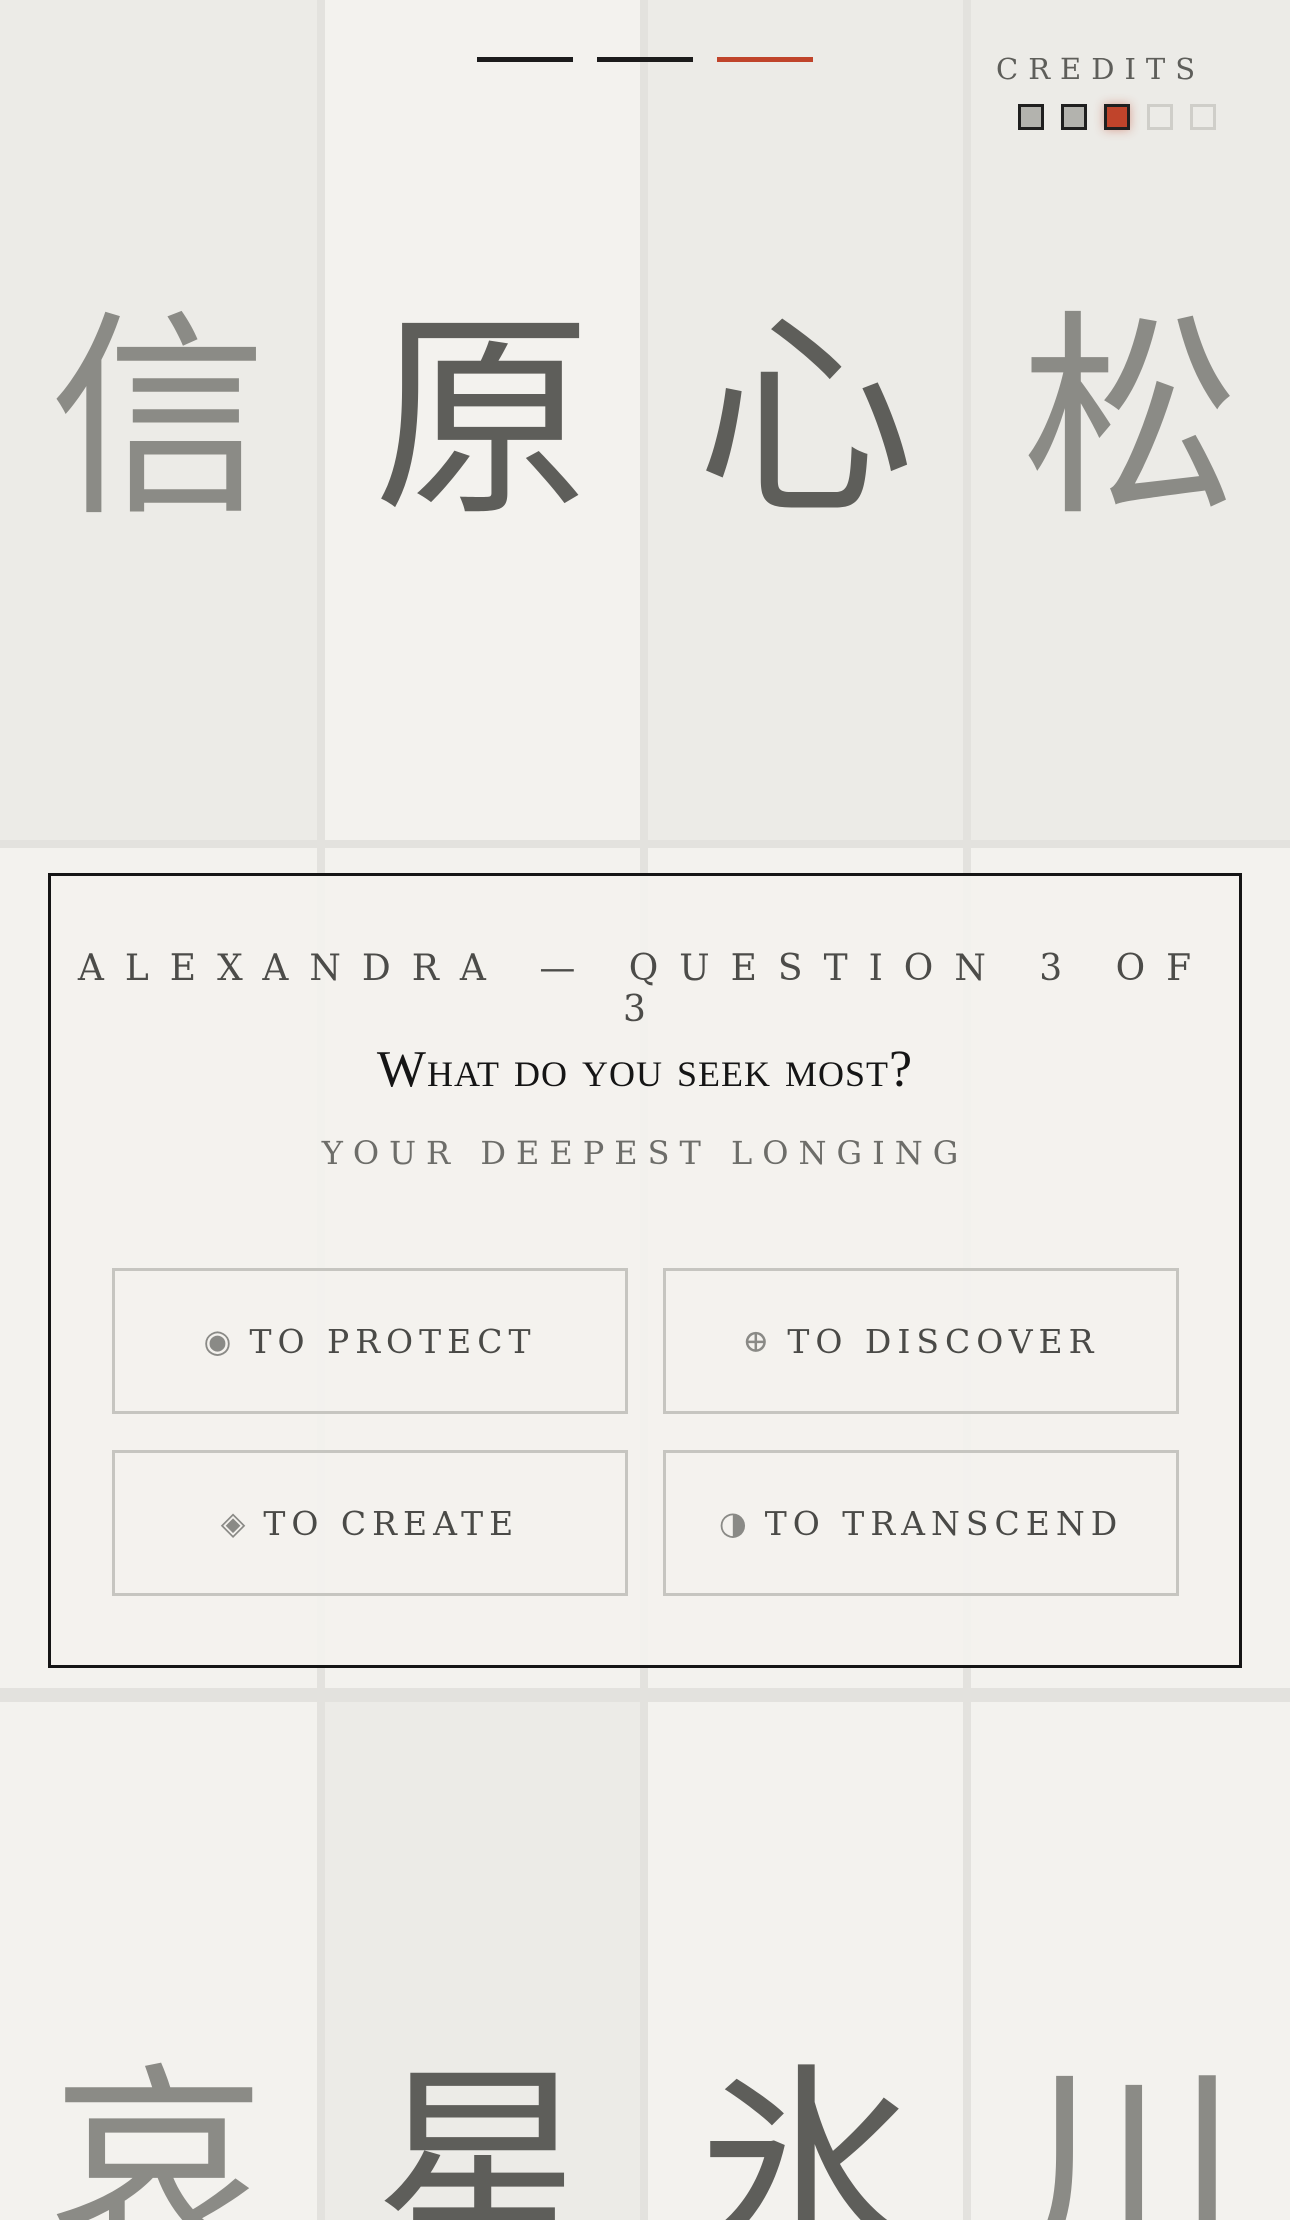 The width and height of the screenshot is (1290, 2220). What do you see at coordinates (944, 1523) in the screenshot?
I see `choice-label: TO TRANSCEND` at bounding box center [944, 1523].